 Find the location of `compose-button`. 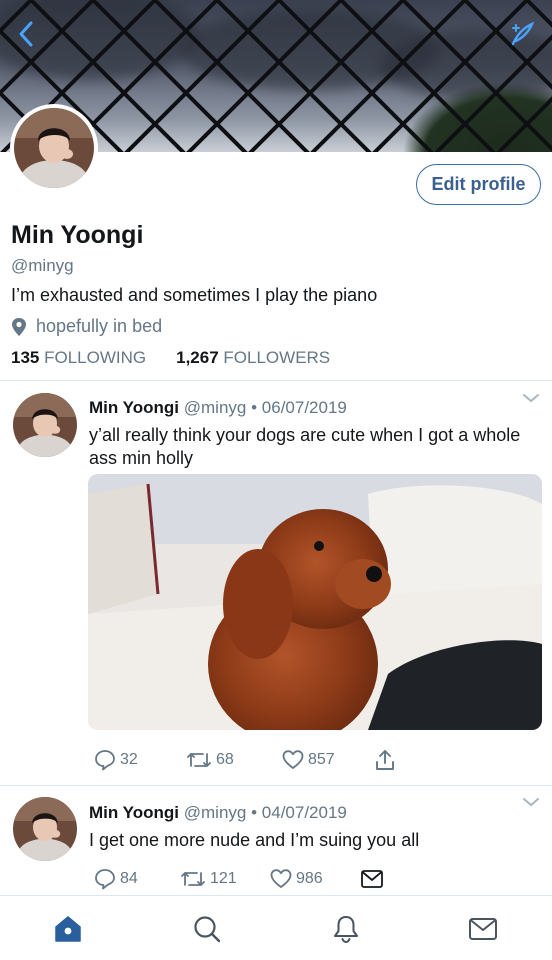

compose-button is located at coordinates (522, 34).